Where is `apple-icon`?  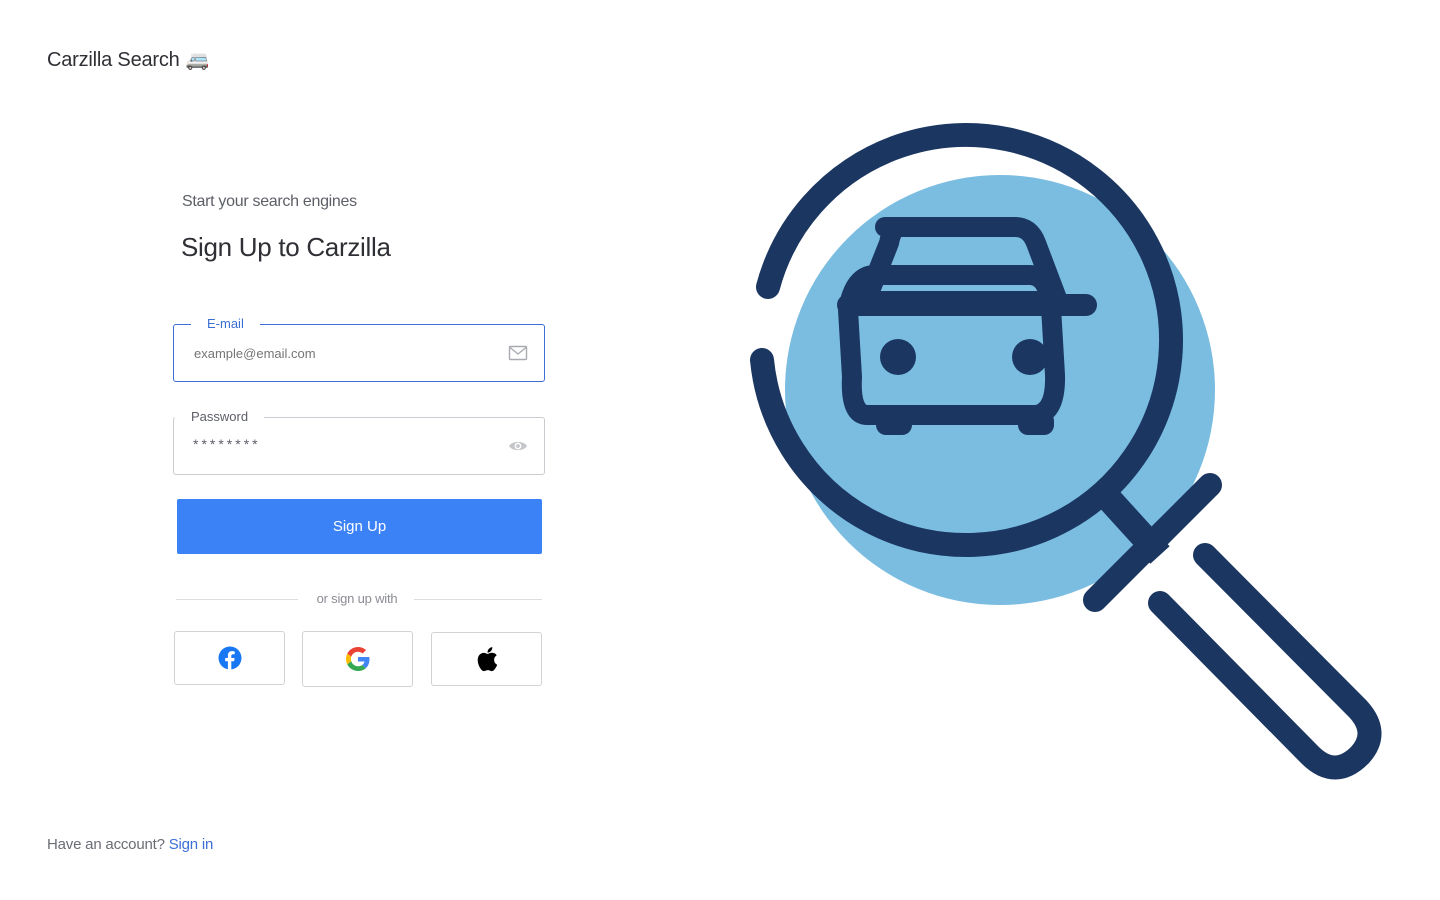
apple-icon is located at coordinates (487, 659).